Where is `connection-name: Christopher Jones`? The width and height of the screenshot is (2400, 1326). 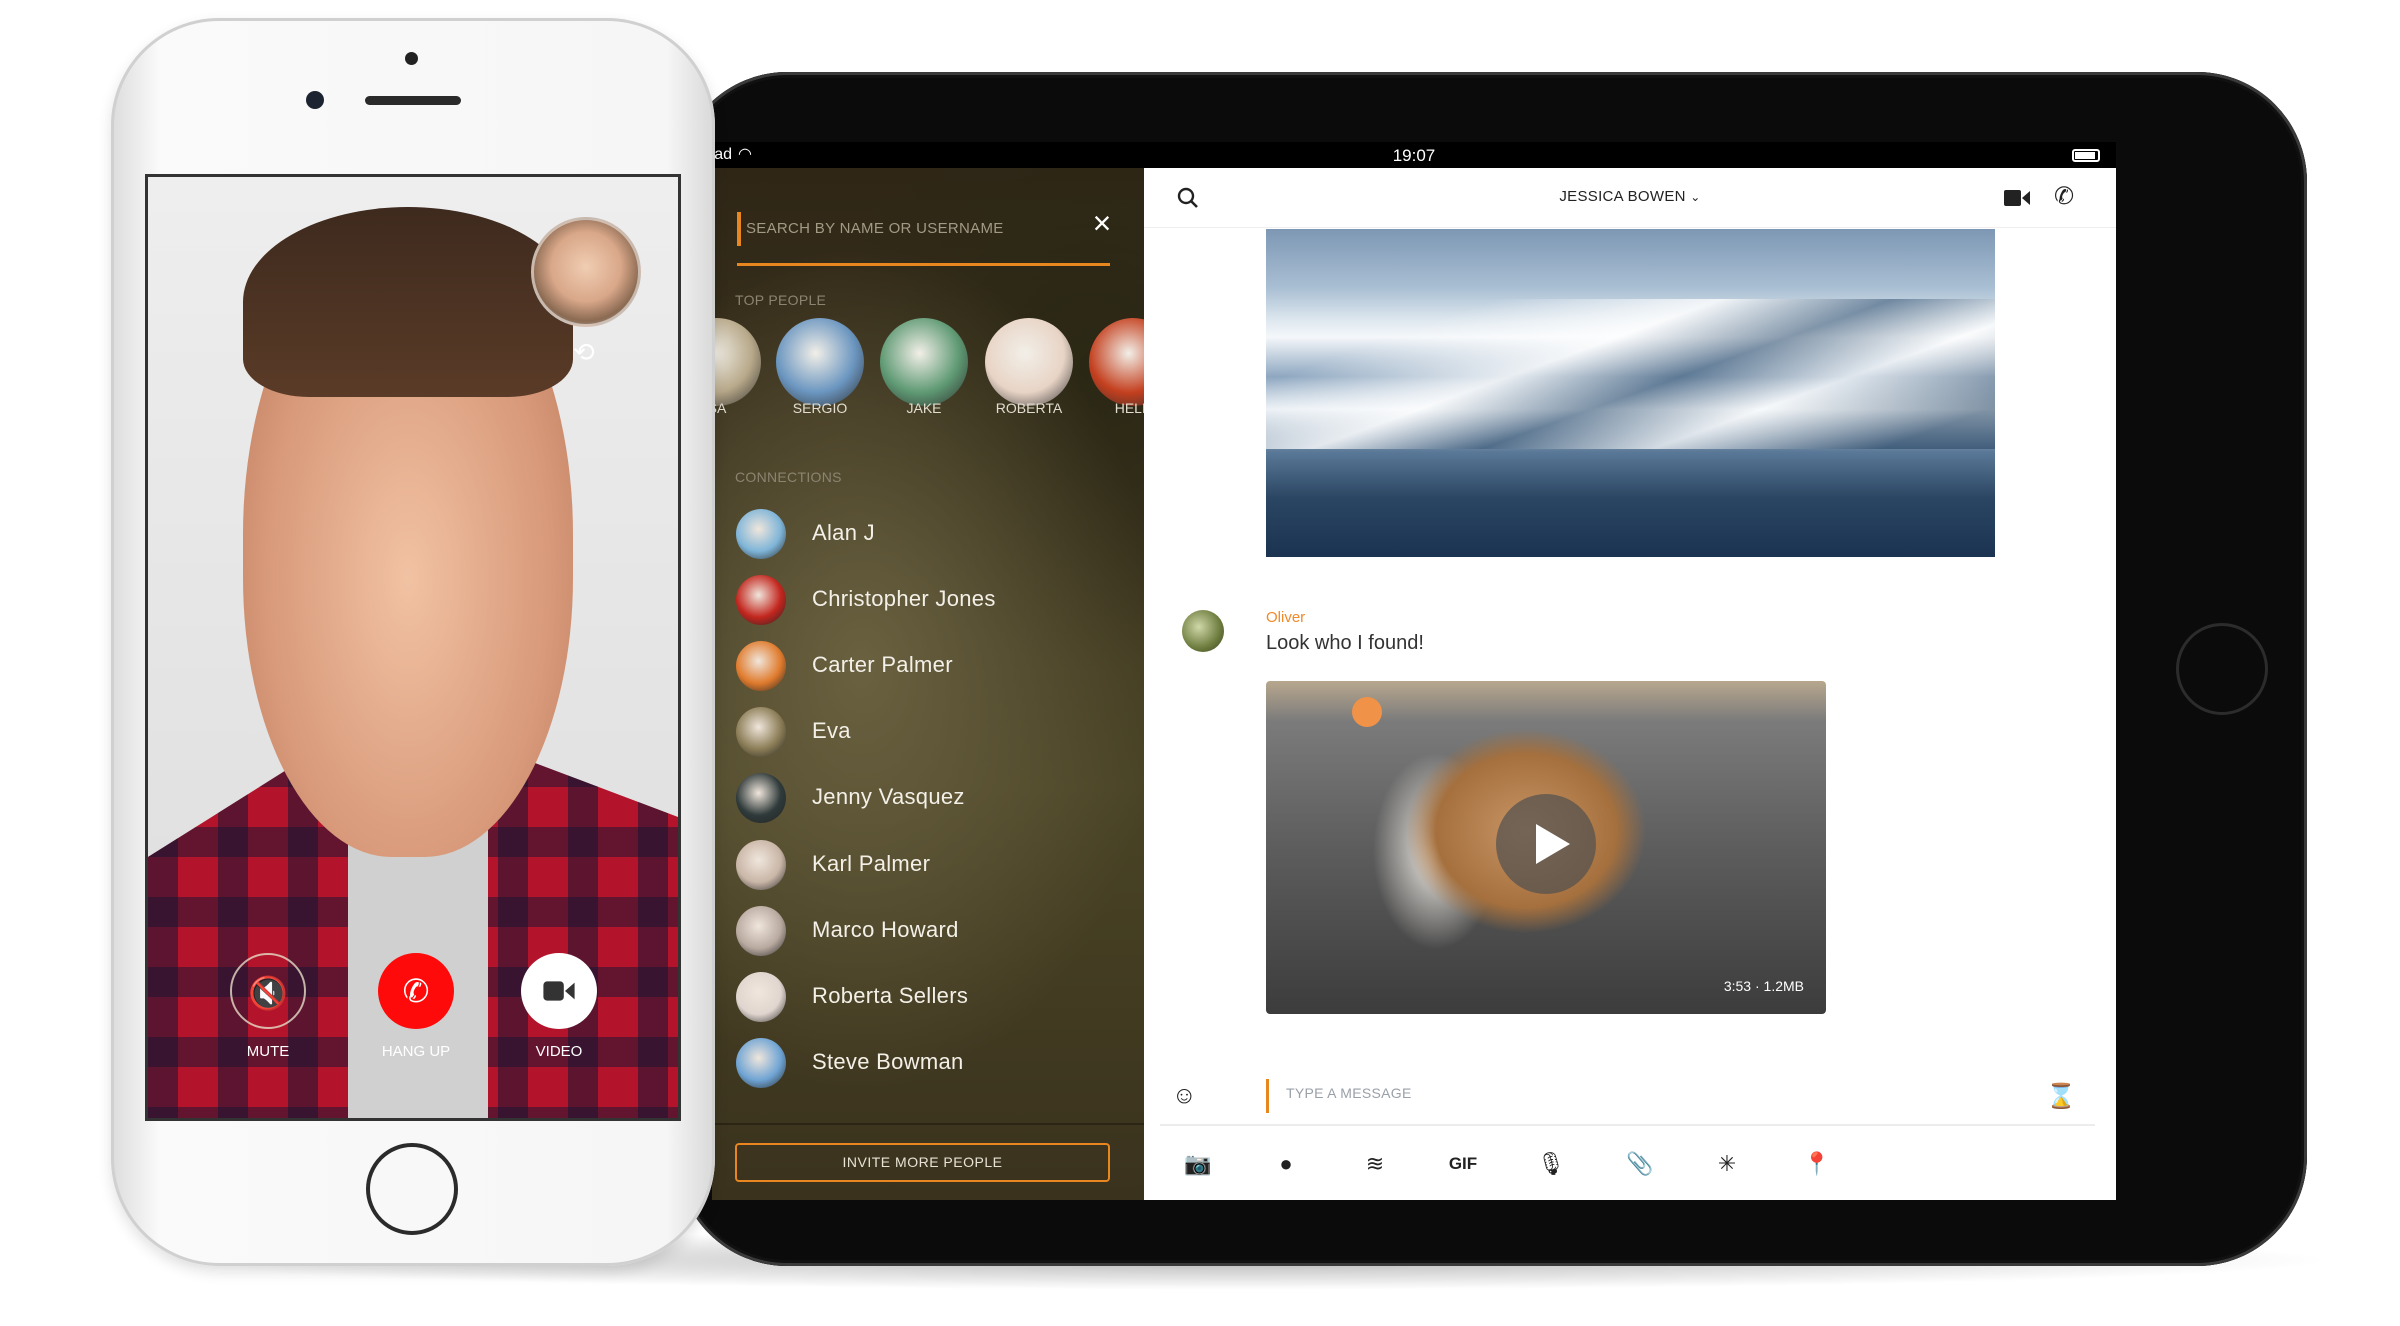
connection-name: Christopher Jones is located at coordinates (904, 599).